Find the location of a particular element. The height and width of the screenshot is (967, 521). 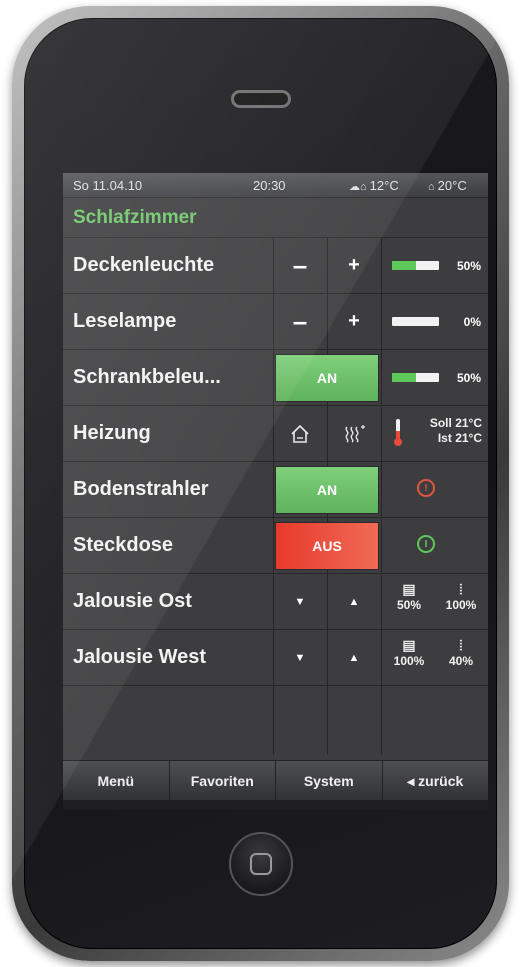

heating-temps: Soll 21°C Ist 21°C is located at coordinates (444, 431).